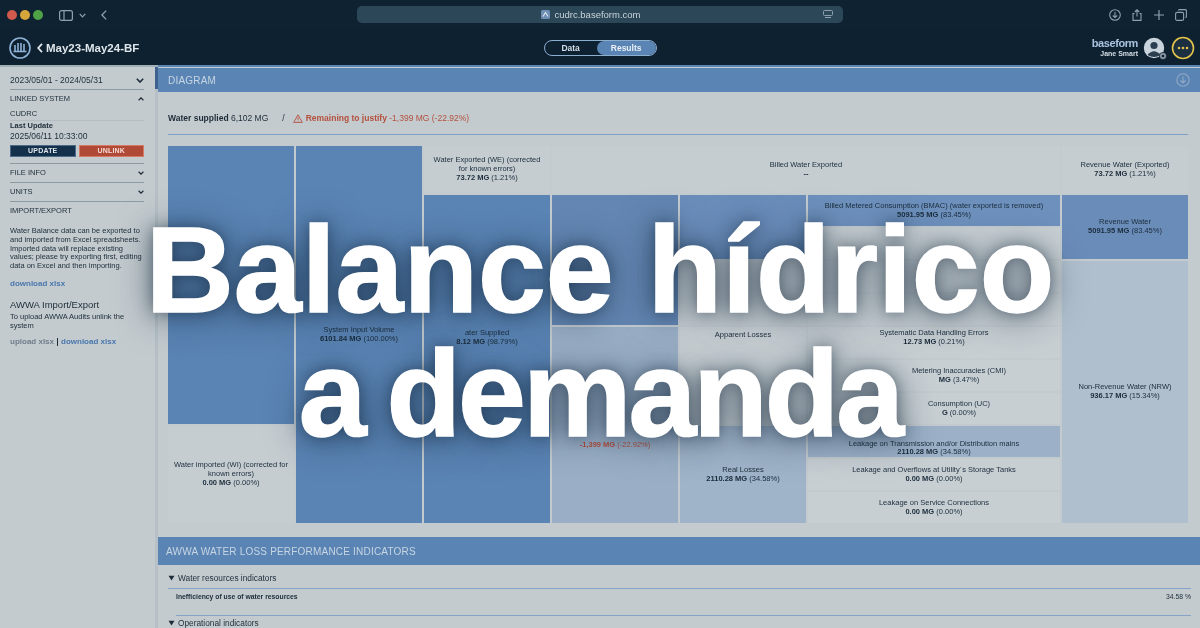 The height and width of the screenshot is (628, 1200). I want to click on date-range-label: 2023/05/01 - 2024/05/31, so click(56, 80).